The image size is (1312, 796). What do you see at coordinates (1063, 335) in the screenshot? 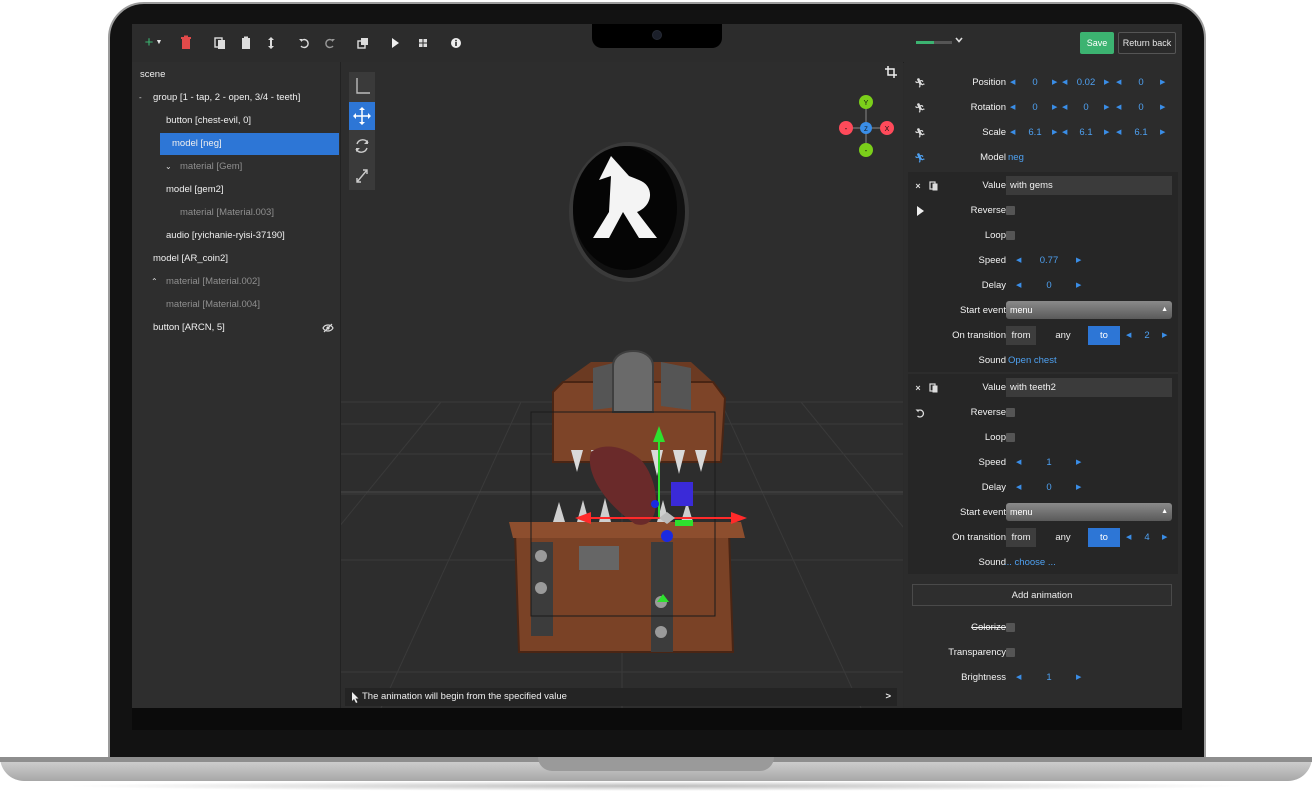
I see `anim1-any-button: any` at bounding box center [1063, 335].